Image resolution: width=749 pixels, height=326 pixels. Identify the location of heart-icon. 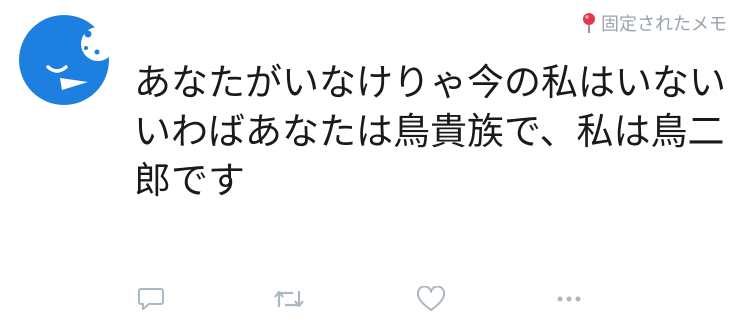
(431, 298).